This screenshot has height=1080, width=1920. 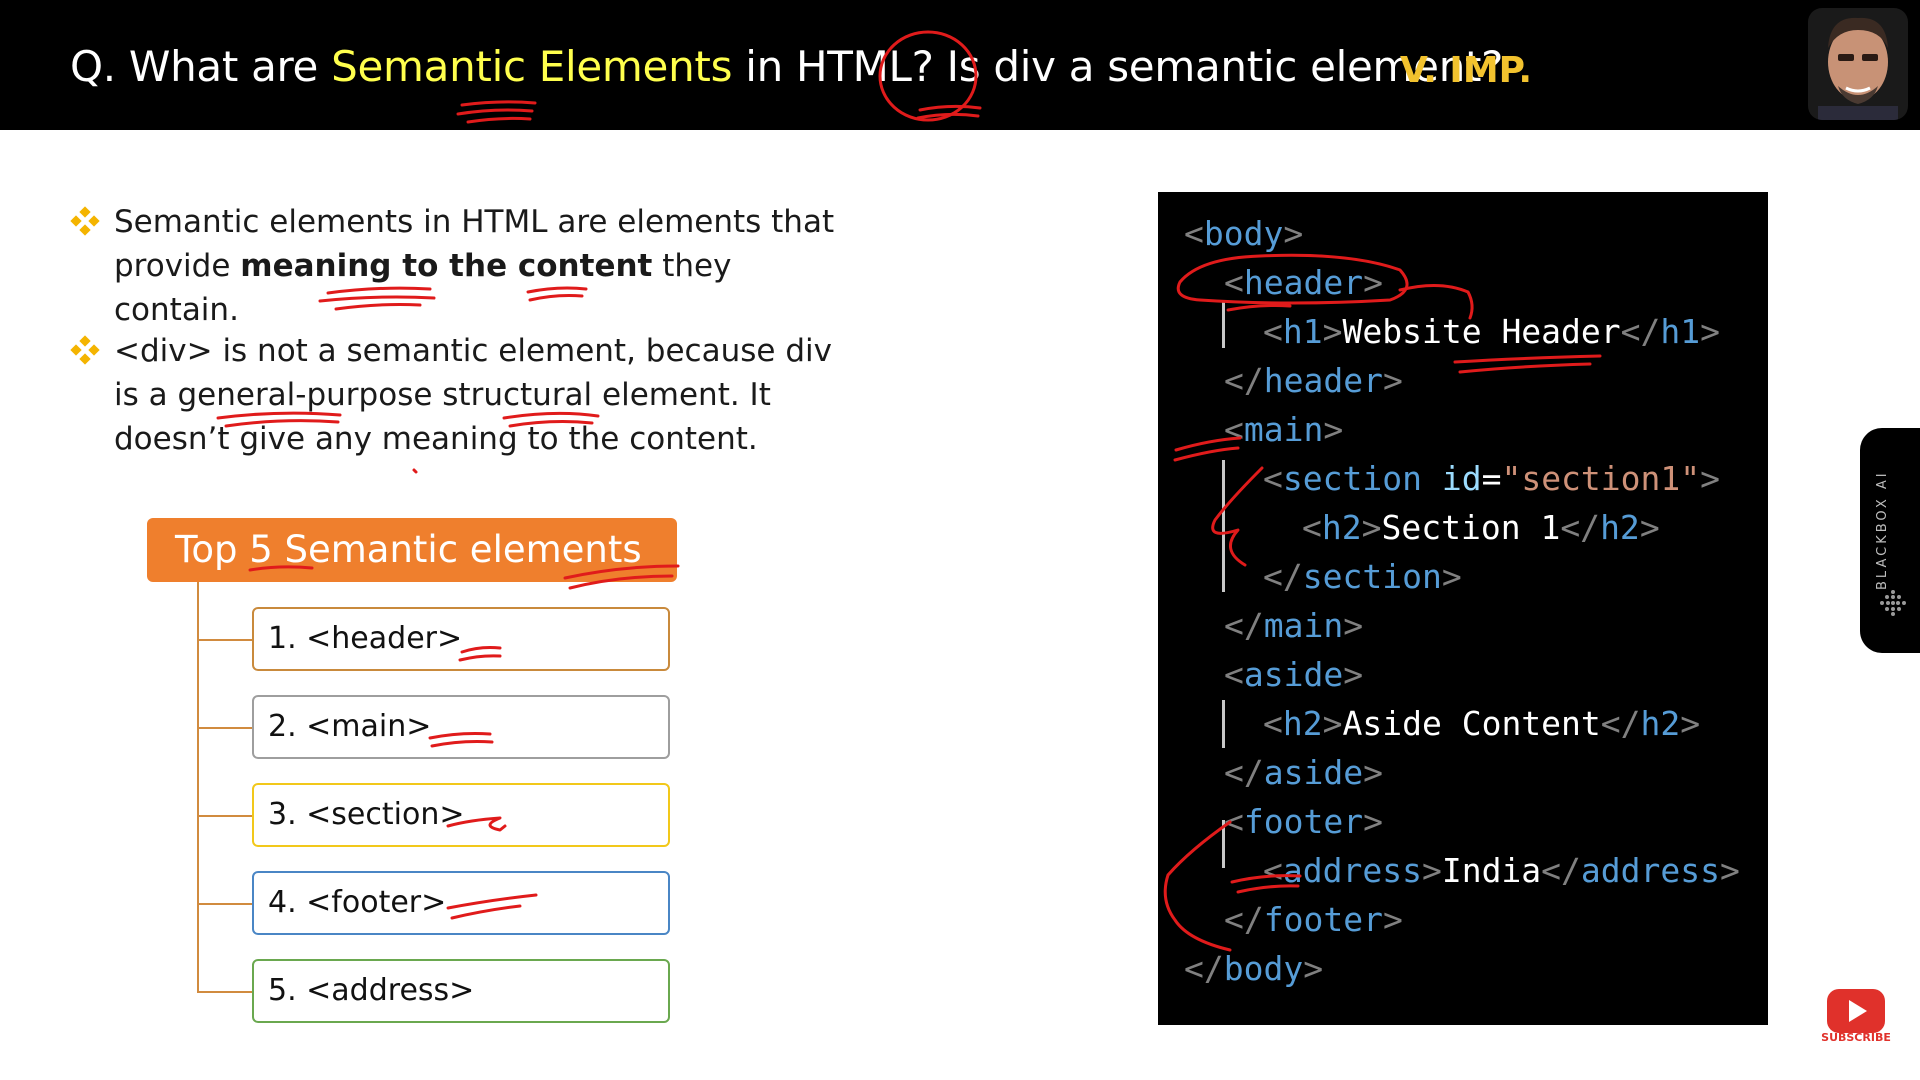 I want to click on blackbox-logo-icon, so click(x=1893, y=603).